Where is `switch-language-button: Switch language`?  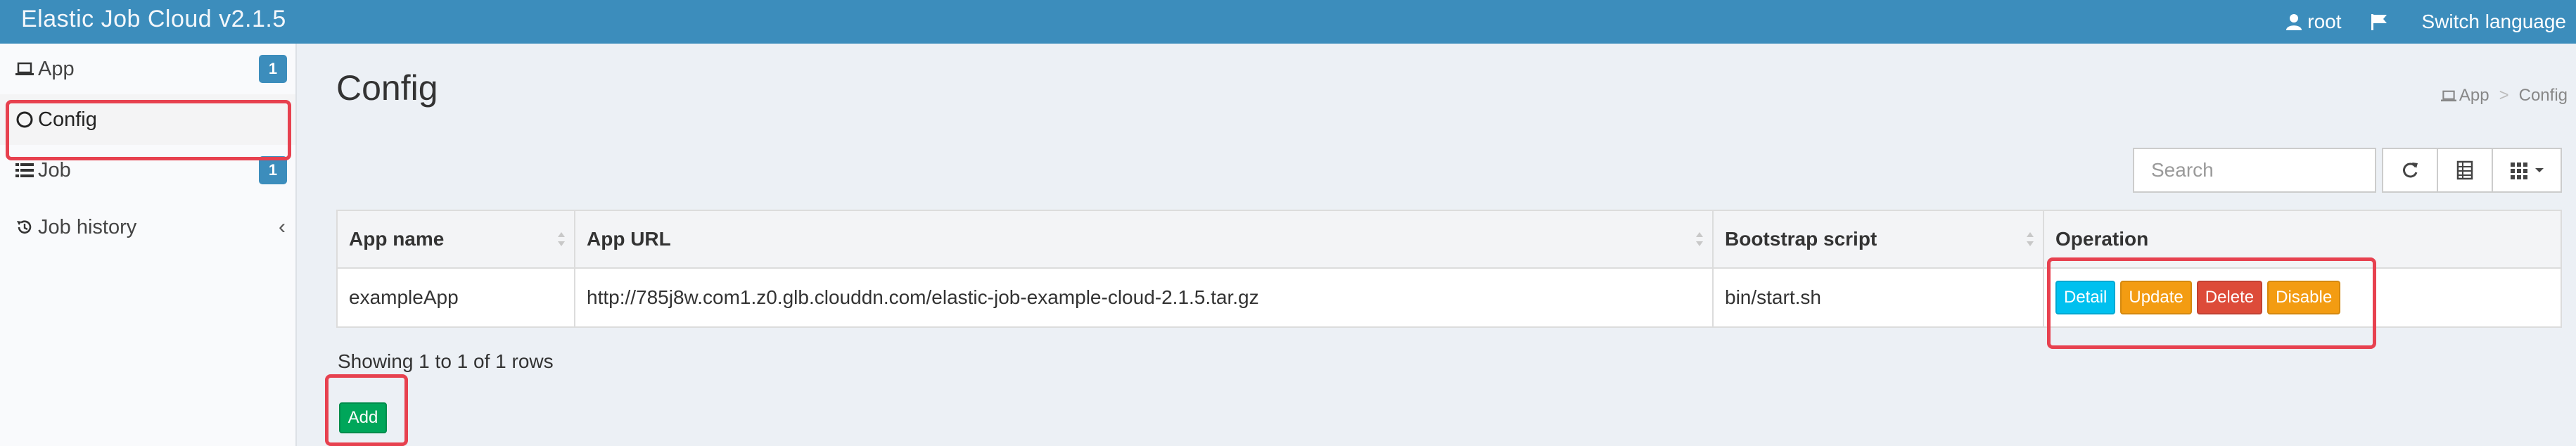 switch-language-button: Switch language is located at coordinates (2492, 22).